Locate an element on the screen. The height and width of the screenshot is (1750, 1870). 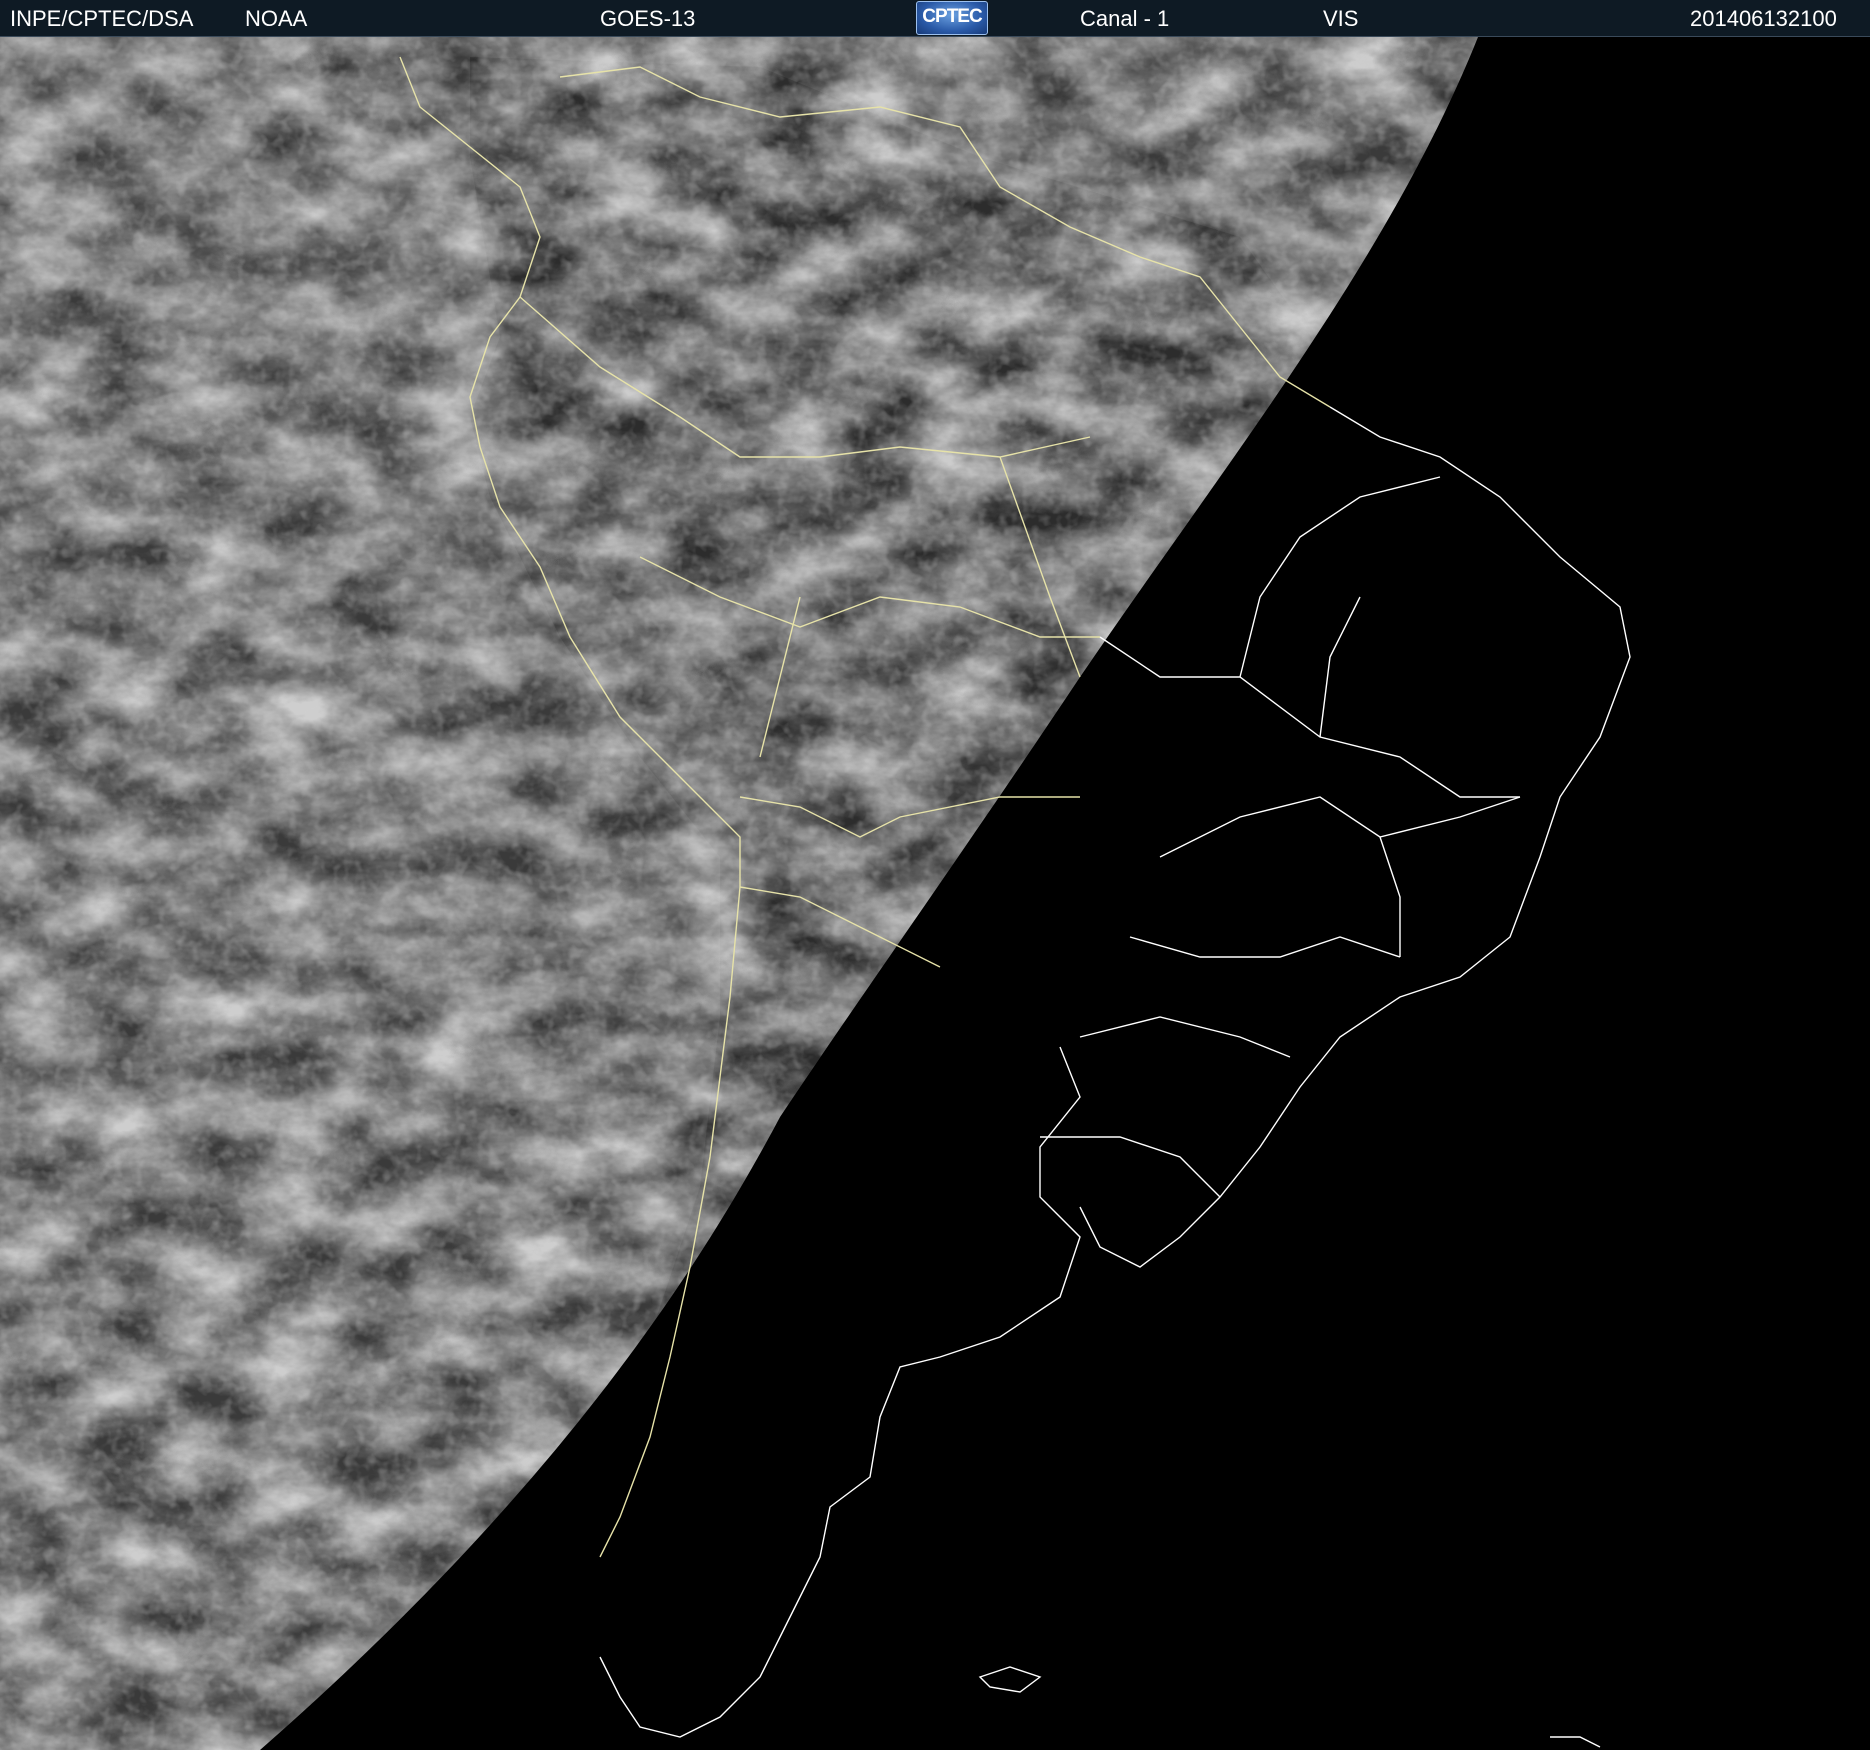
channel-label: Canal - 1 is located at coordinates (1125, 18).